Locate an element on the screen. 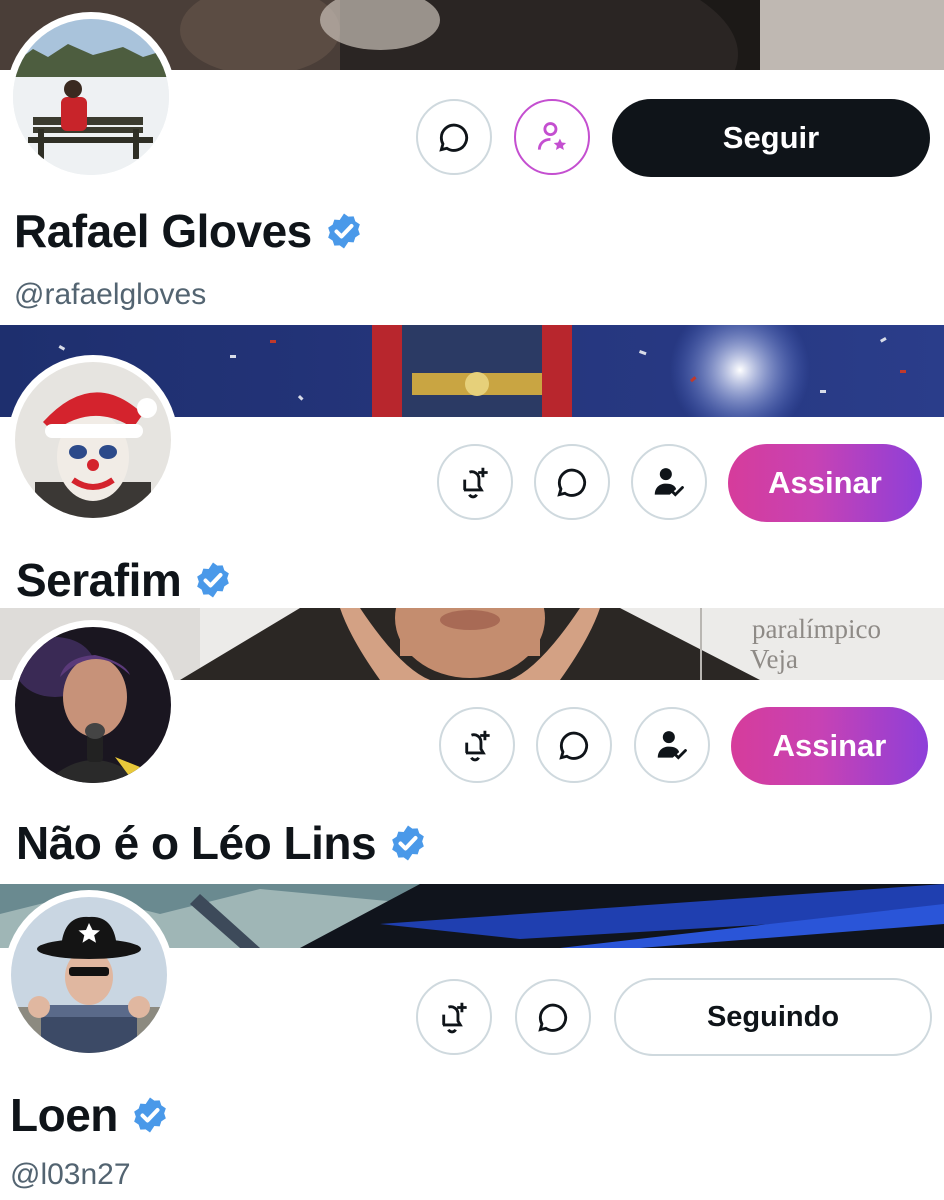  display-name: Loen is located at coordinates (90, 1115).